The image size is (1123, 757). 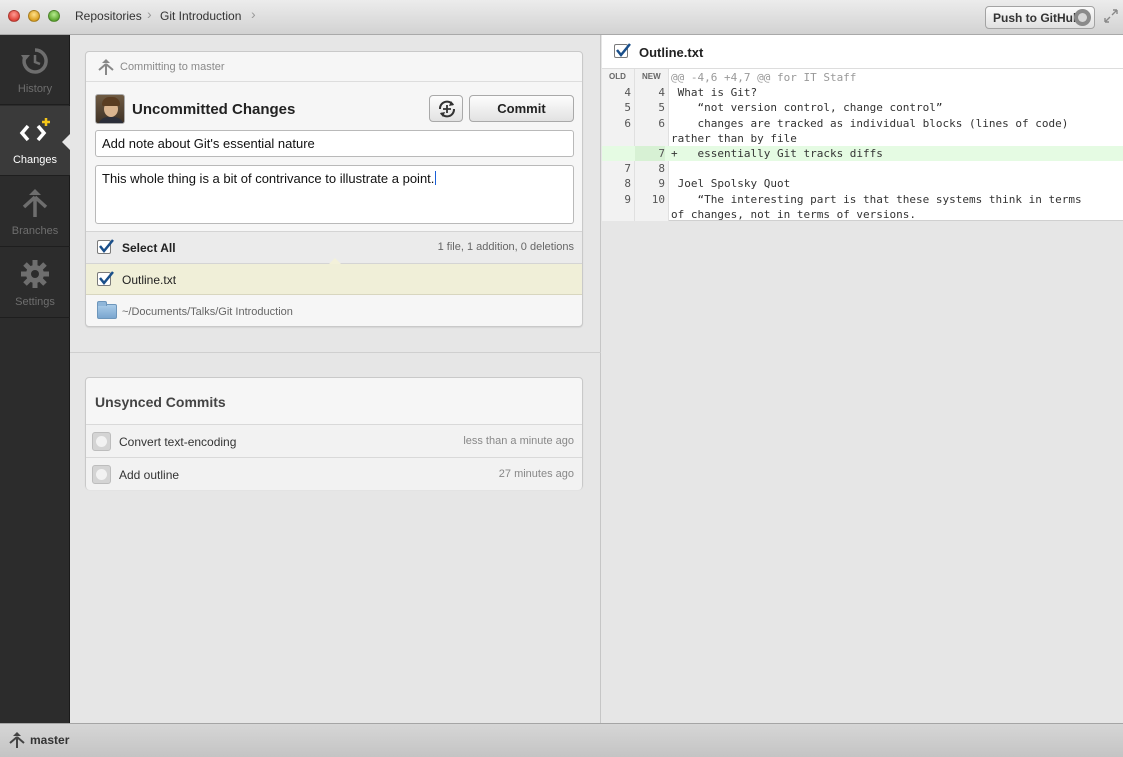 What do you see at coordinates (777, 153) in the screenshot?
I see `diff-line-text: + essentially Git tracks diffs` at bounding box center [777, 153].